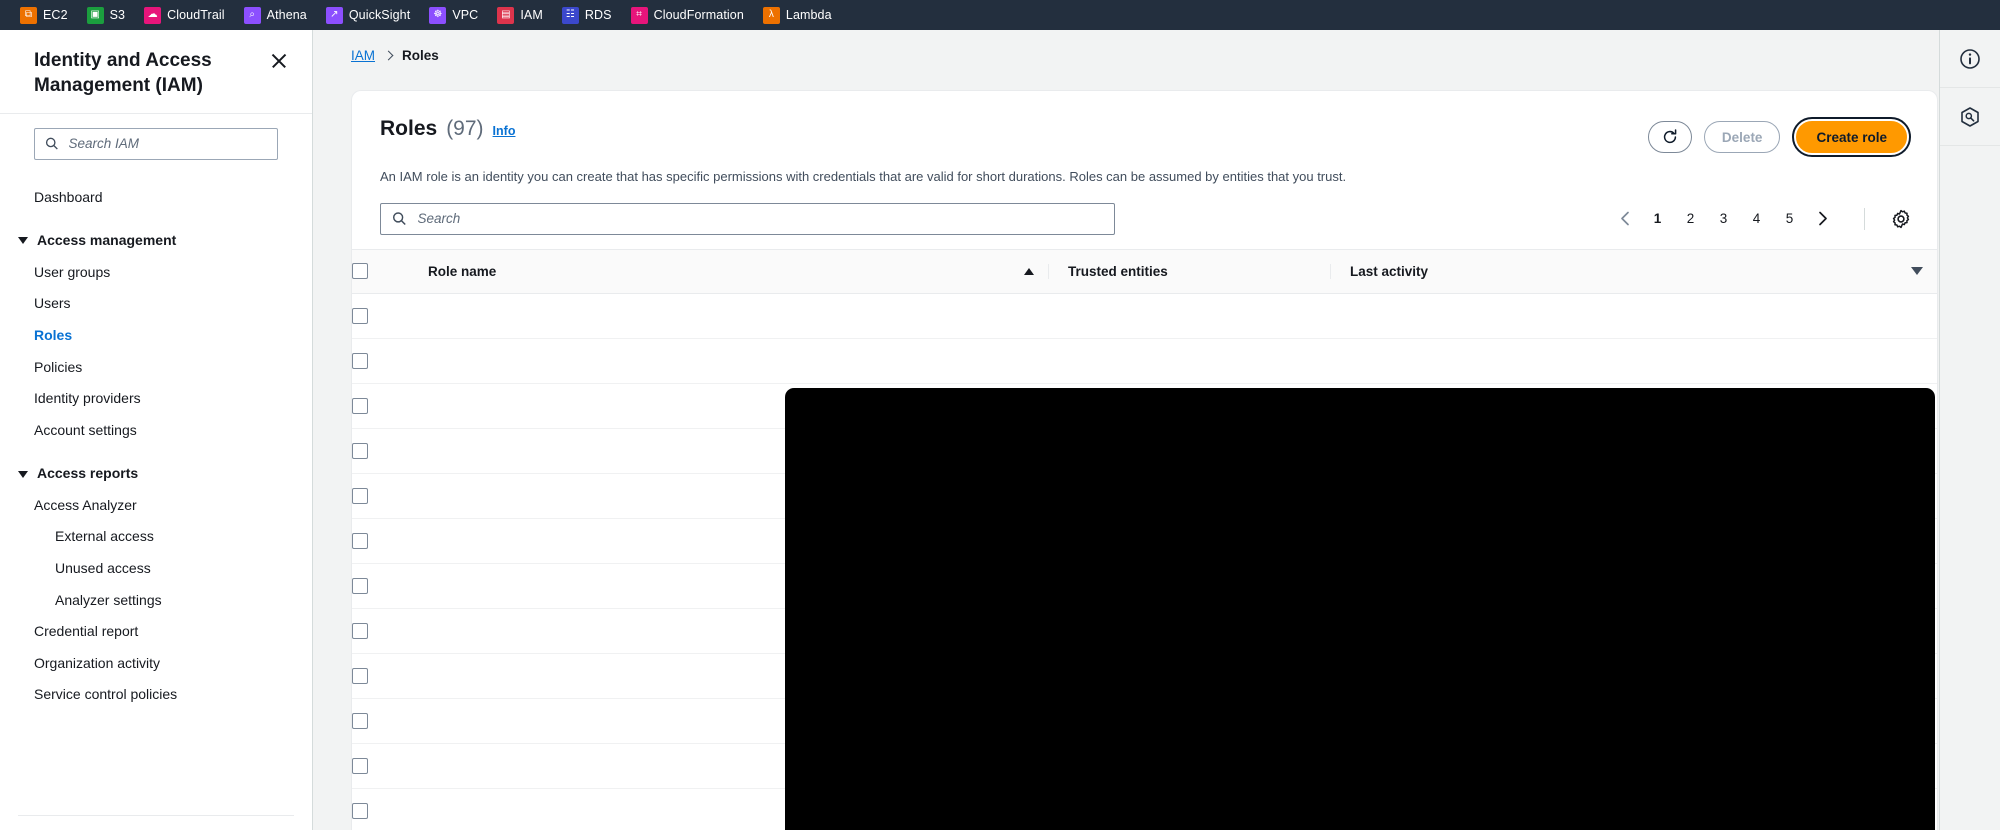 This screenshot has width=2000, height=830. I want to click on sidebar-item-access-management: Access management, so click(156, 241).